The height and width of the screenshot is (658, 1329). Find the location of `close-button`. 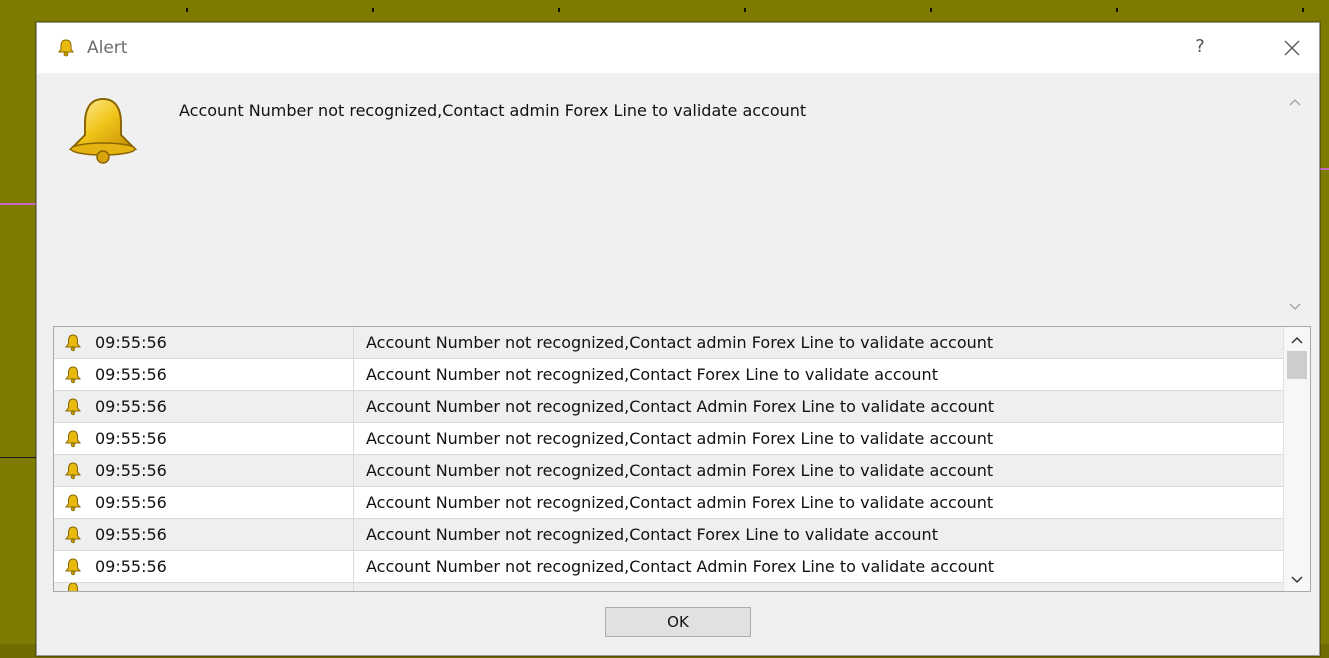

close-button is located at coordinates (1292, 48).